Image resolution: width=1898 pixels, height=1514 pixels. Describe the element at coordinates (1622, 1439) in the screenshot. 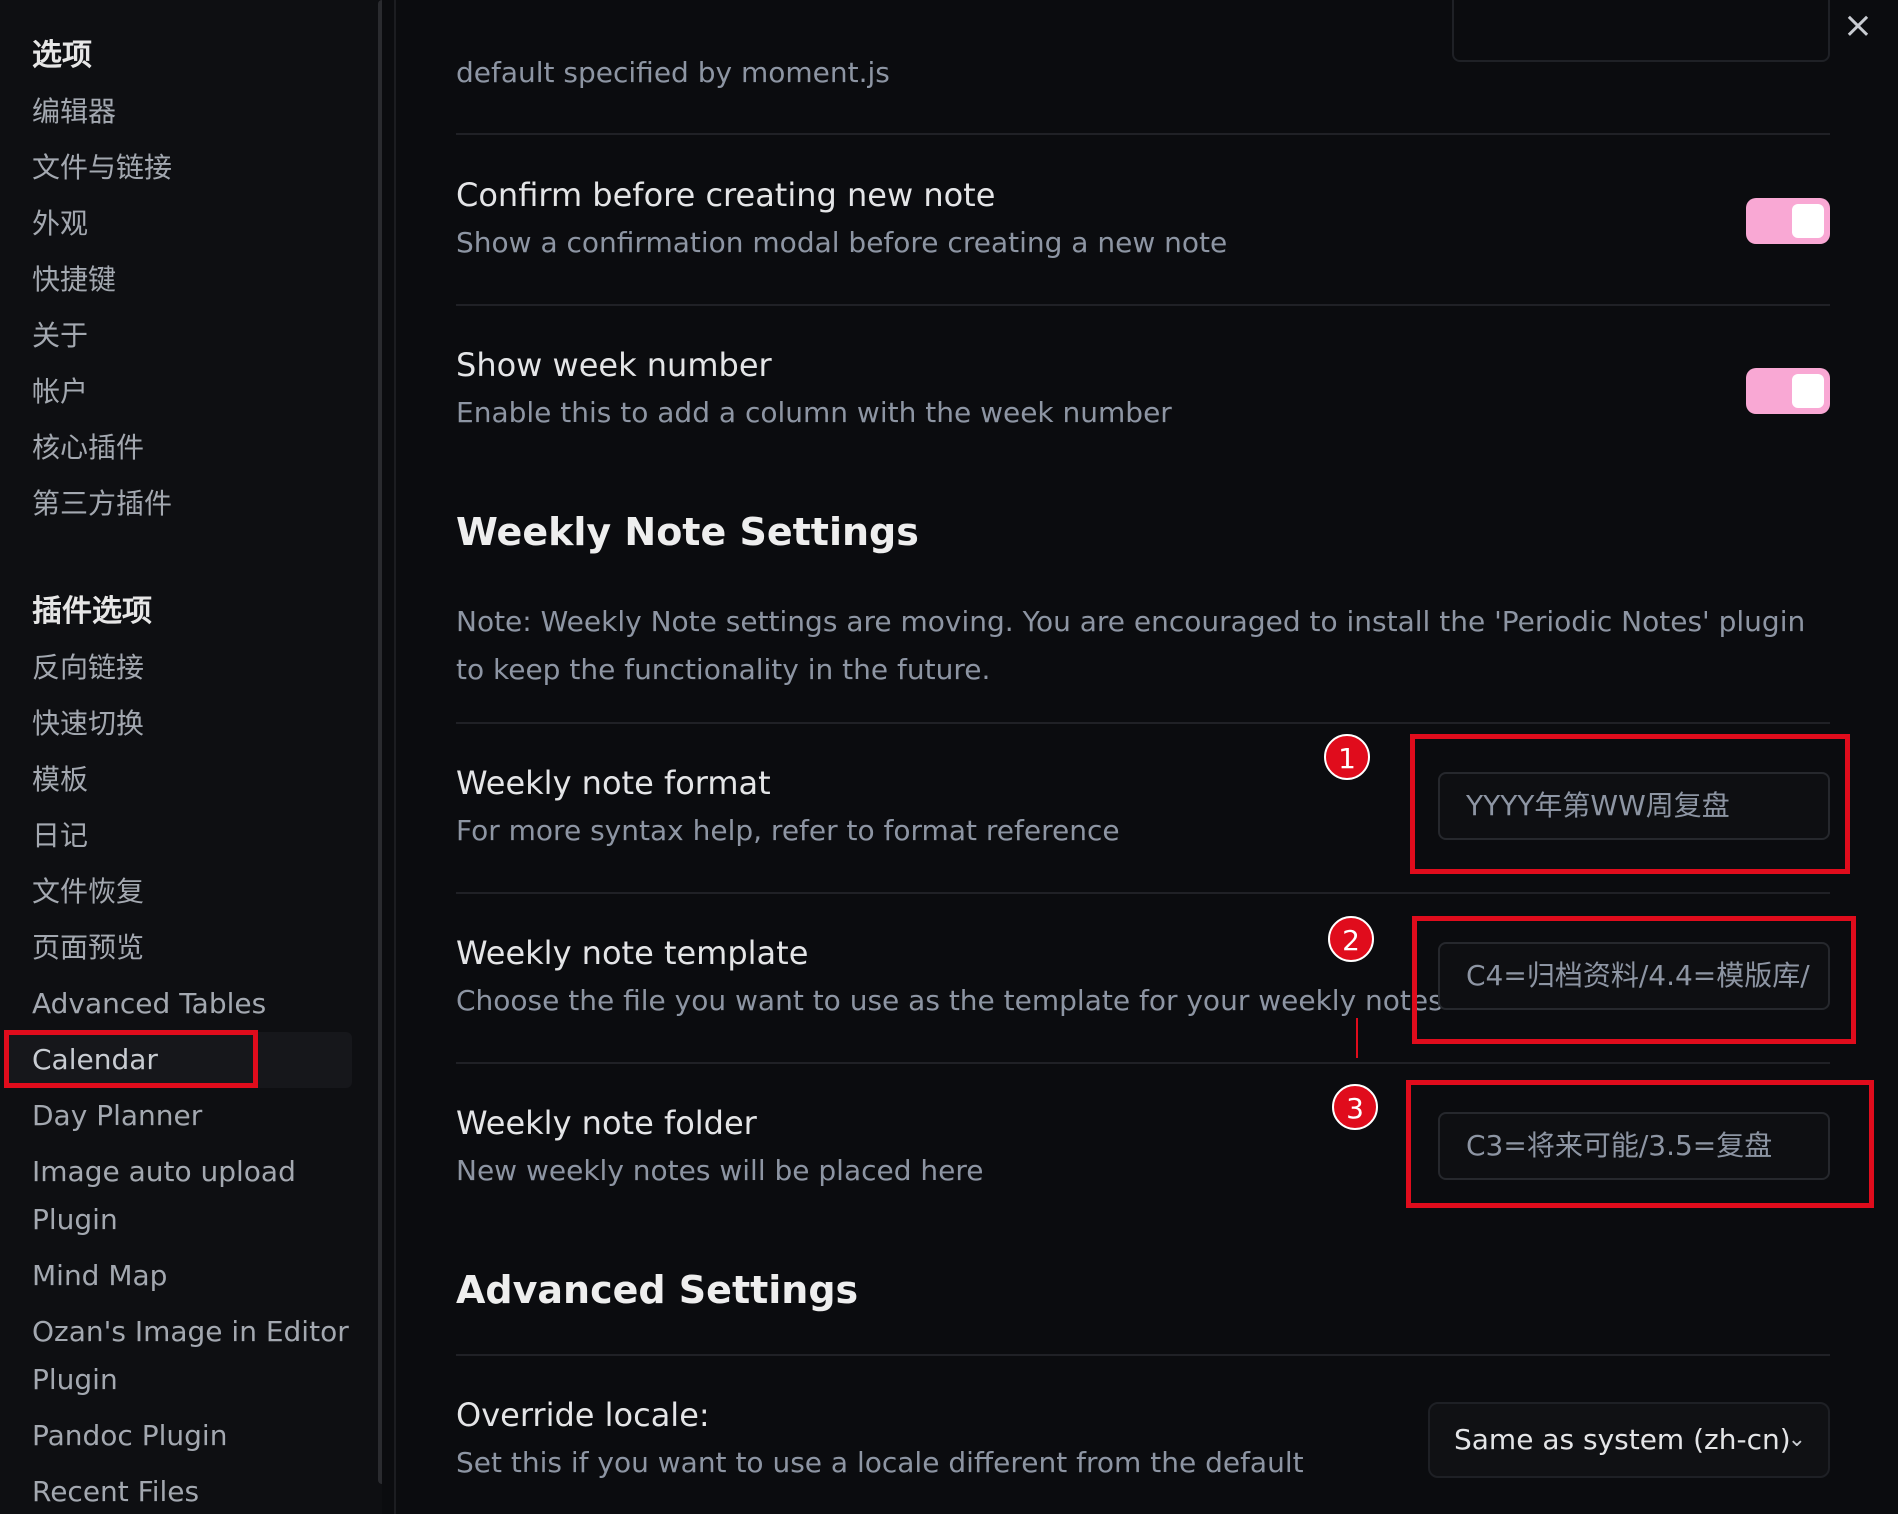

I see `override-locale-value: Same as system (zh-cn)` at that location.